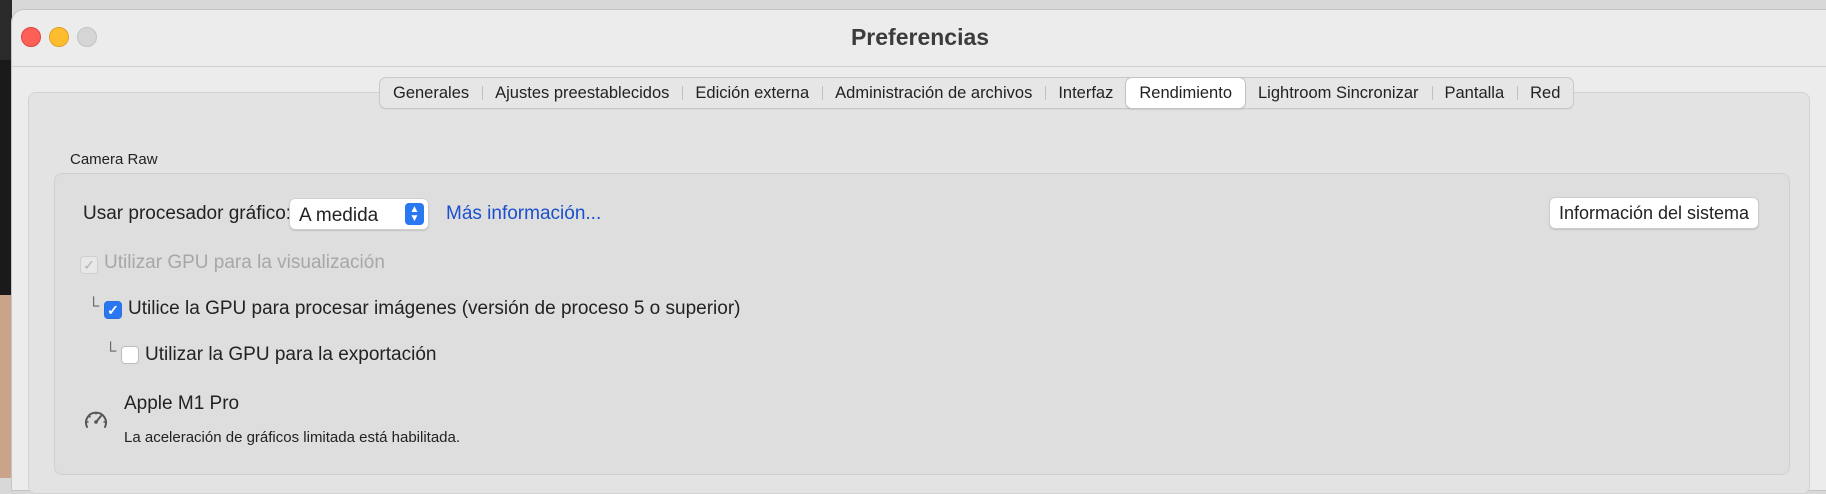 The image size is (1826, 494). What do you see at coordinates (290, 355) in the screenshot?
I see `gpu-export-label: Utilizar la GPU para la exportación` at bounding box center [290, 355].